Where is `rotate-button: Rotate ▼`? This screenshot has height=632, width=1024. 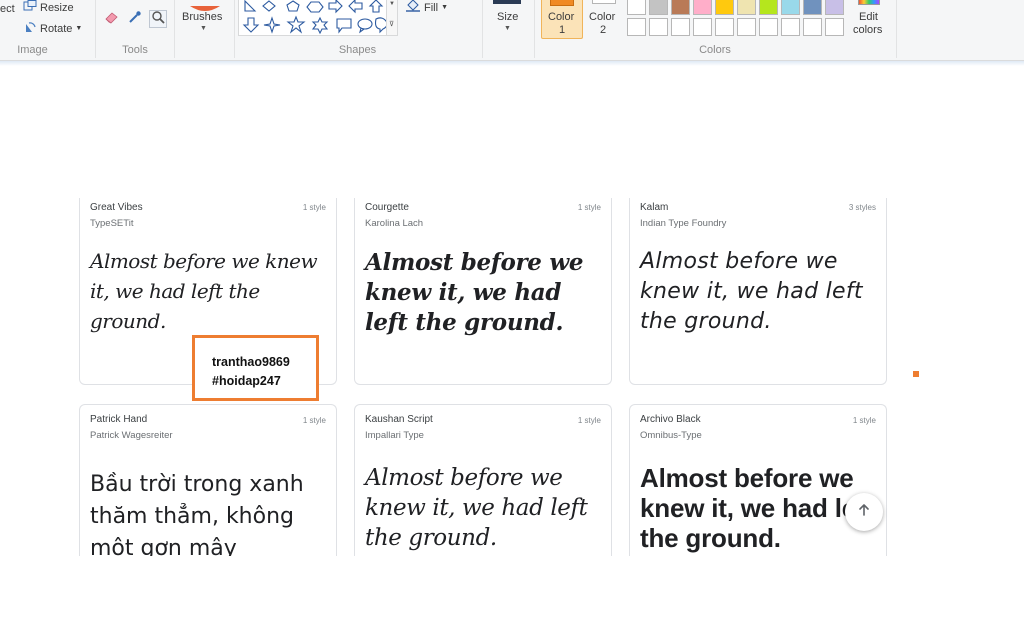
rotate-button: Rotate ▼ is located at coordinates (52, 28).